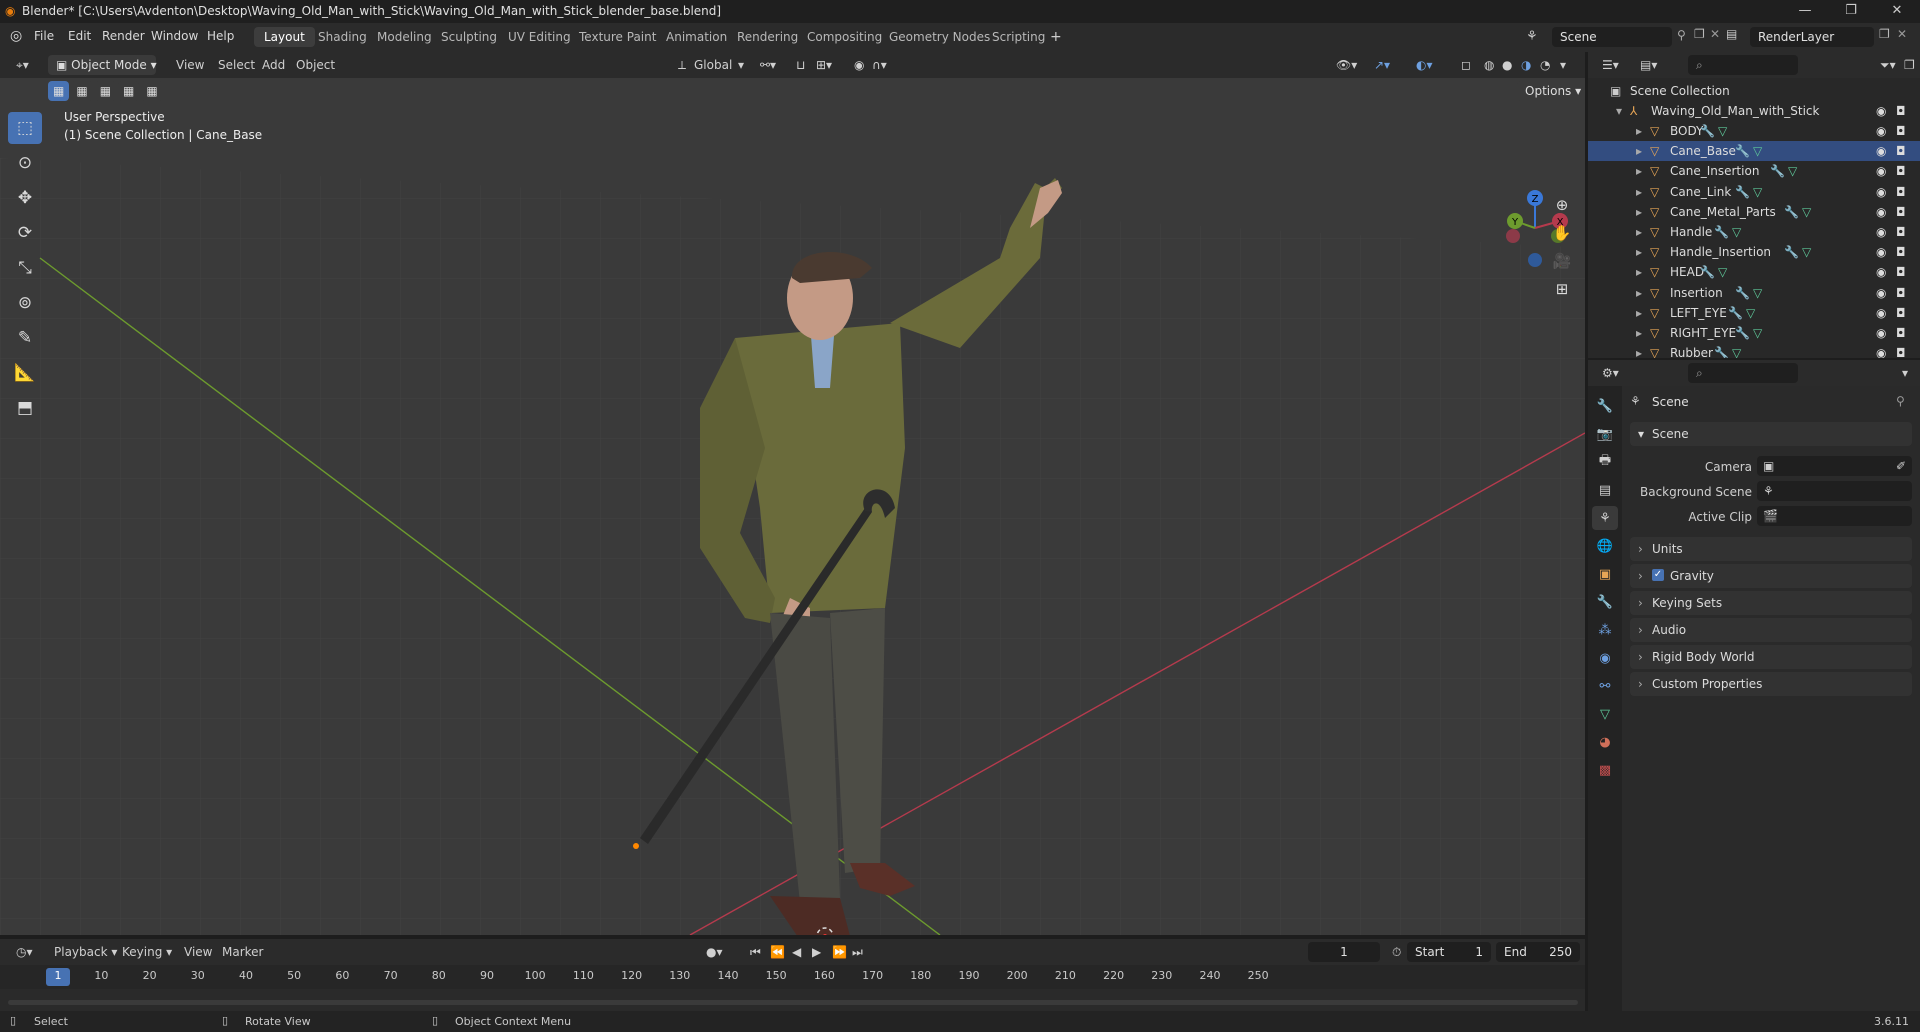 This screenshot has height=1032, width=1920. I want to click on annotate-icon: ✎, so click(25, 338).